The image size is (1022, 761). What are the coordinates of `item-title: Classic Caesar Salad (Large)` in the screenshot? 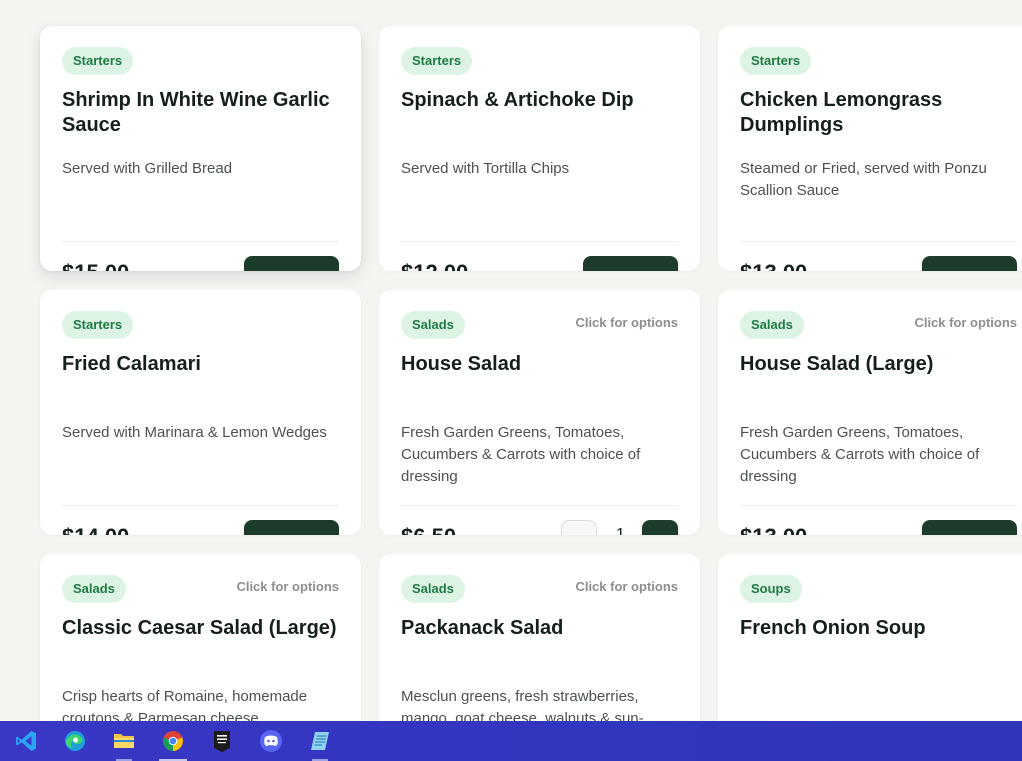 It's located at (199, 628).